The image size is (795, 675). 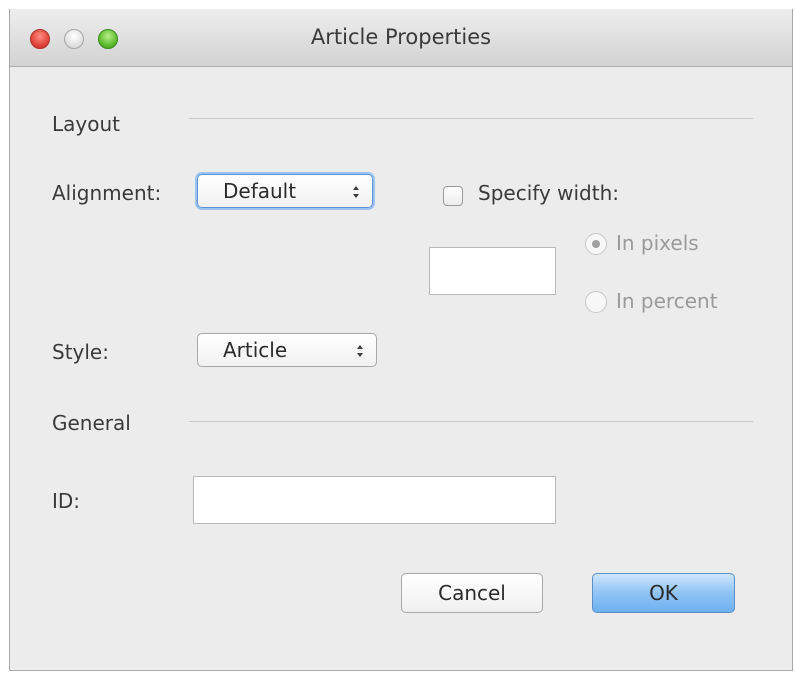 I want to click on alignment-select: Default, so click(x=285, y=191).